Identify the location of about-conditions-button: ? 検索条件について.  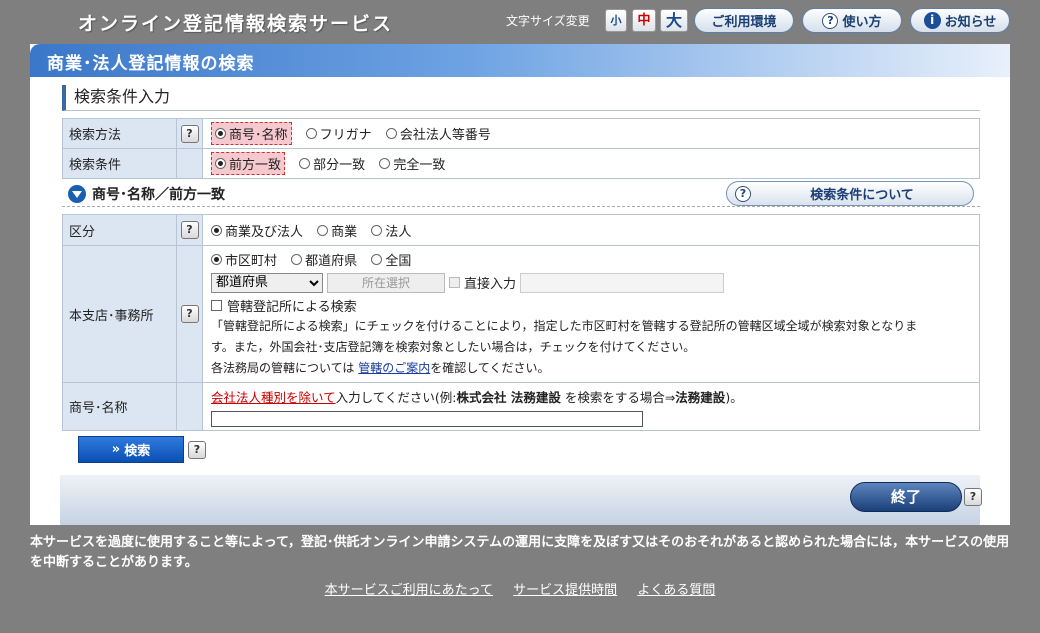
(850, 193).